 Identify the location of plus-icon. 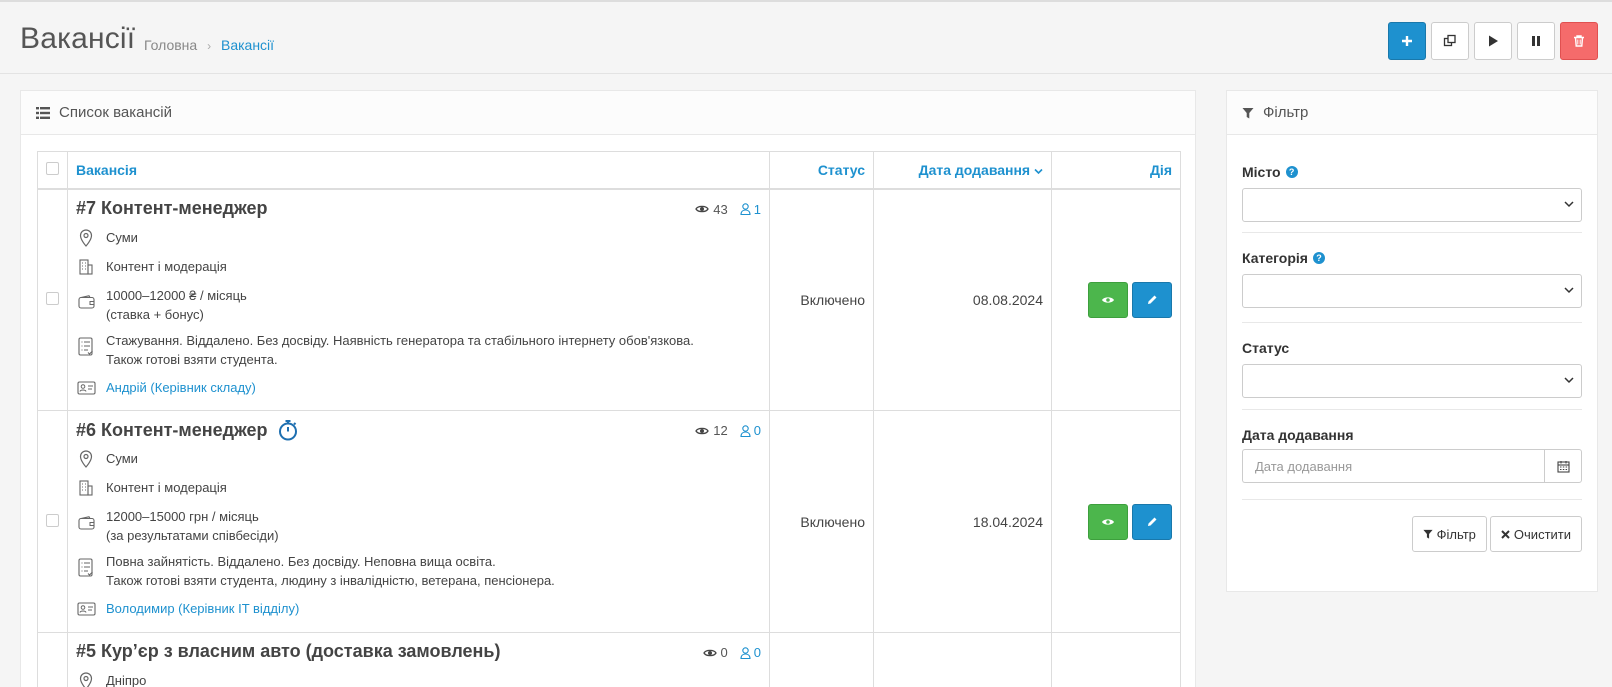
(1407, 41).